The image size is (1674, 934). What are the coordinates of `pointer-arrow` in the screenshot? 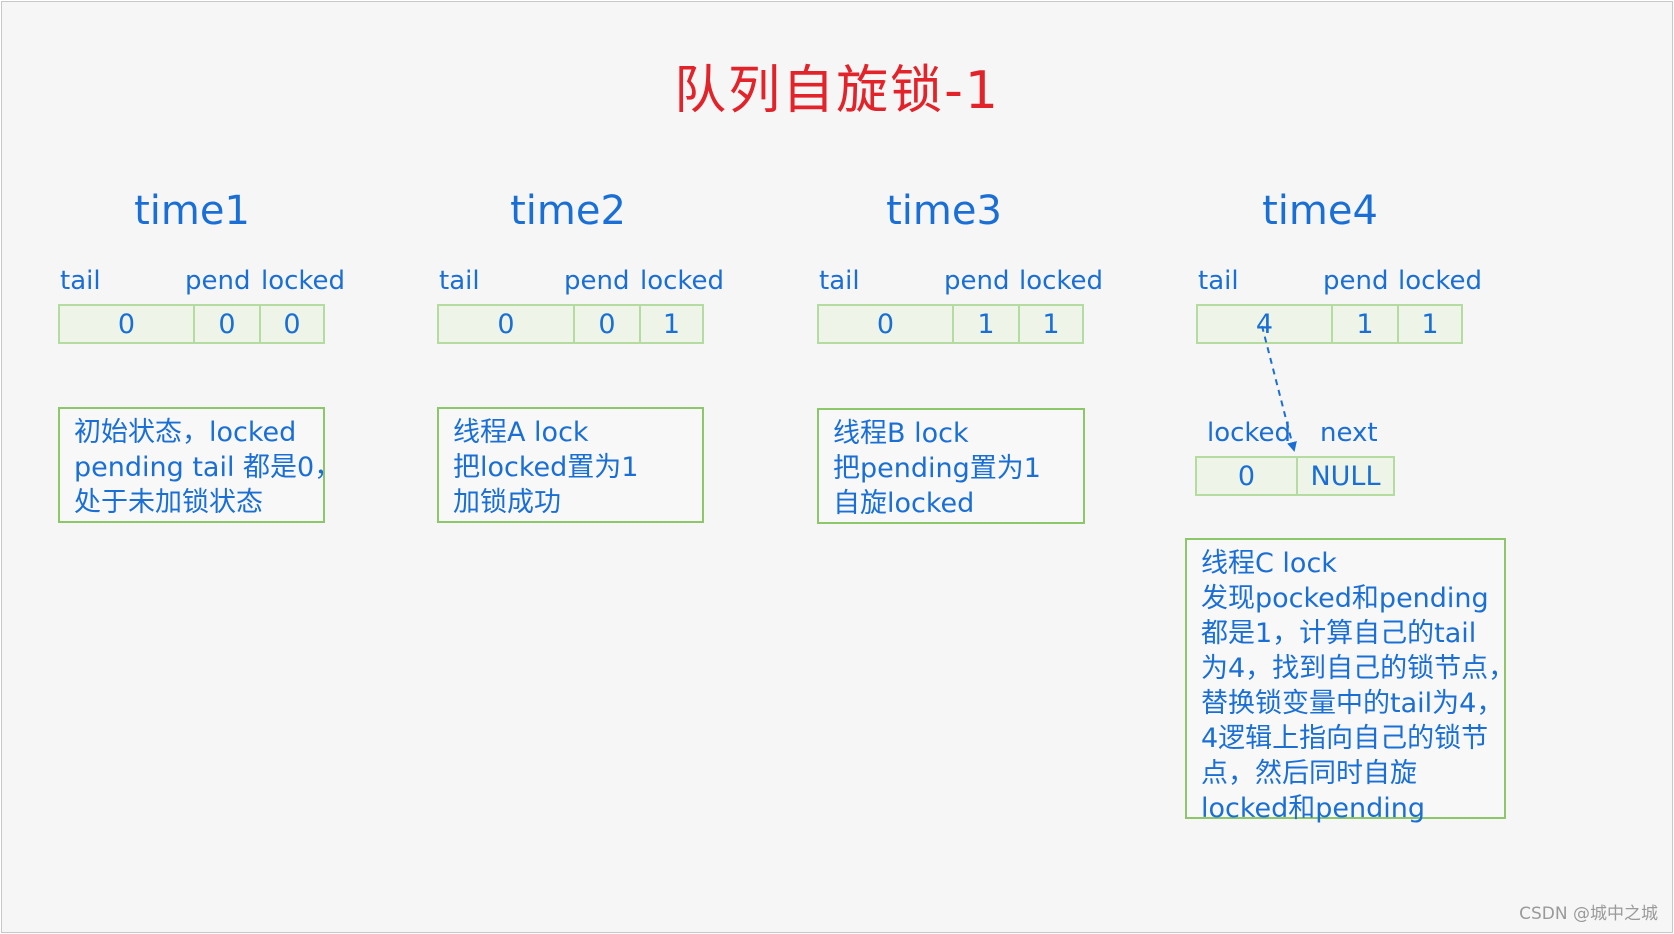 It's located at (1279, 388).